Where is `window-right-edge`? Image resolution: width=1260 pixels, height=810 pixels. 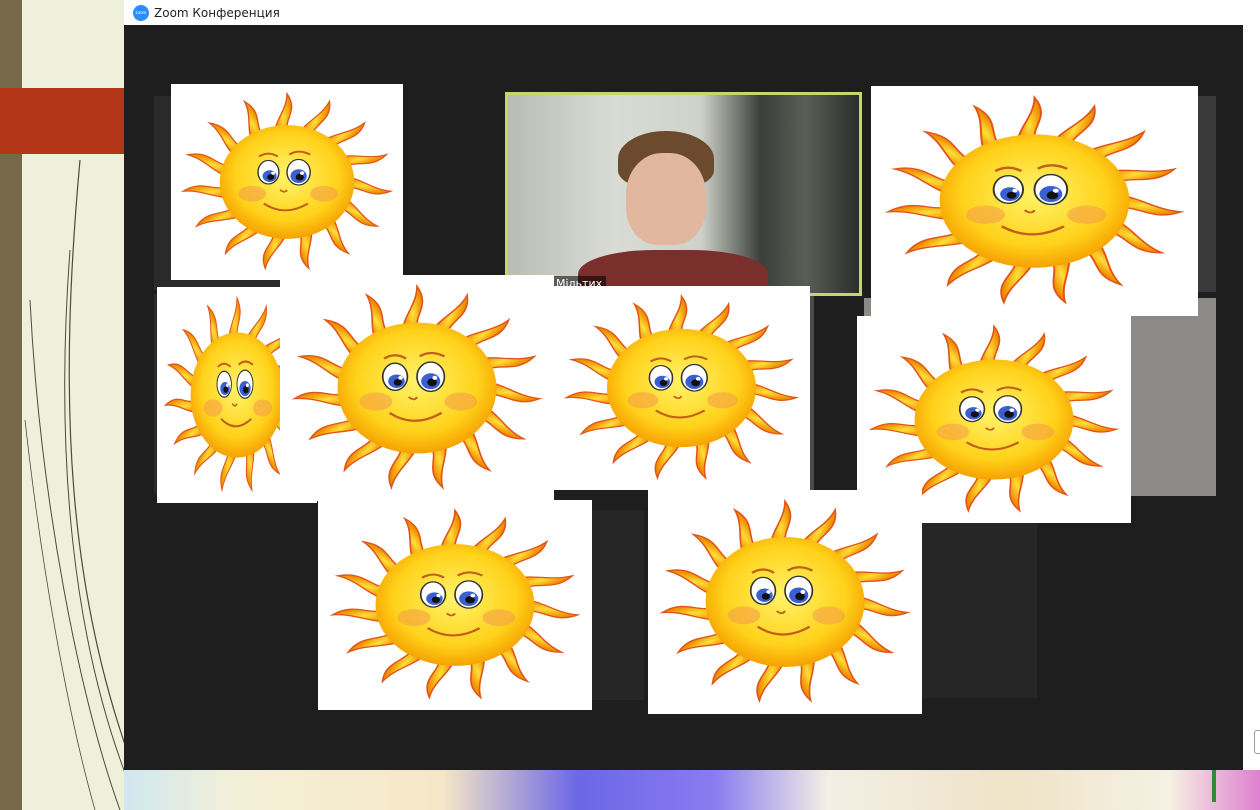
window-right-edge is located at coordinates (1251, 397).